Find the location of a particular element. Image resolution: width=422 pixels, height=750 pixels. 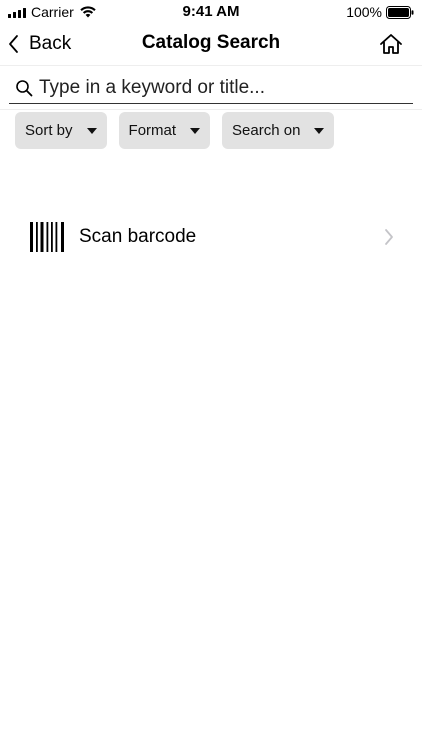

battery-percentage: 100% is located at coordinates (364, 12).